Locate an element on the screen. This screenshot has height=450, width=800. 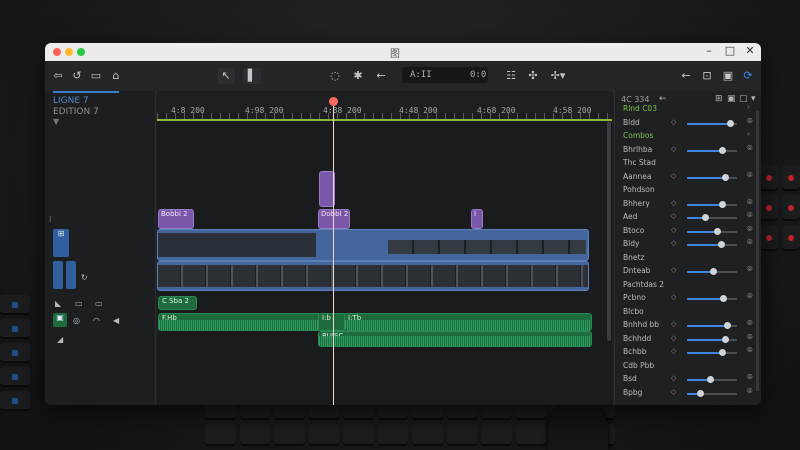
title-clip: DobbI 2 is located at coordinates (334, 219).